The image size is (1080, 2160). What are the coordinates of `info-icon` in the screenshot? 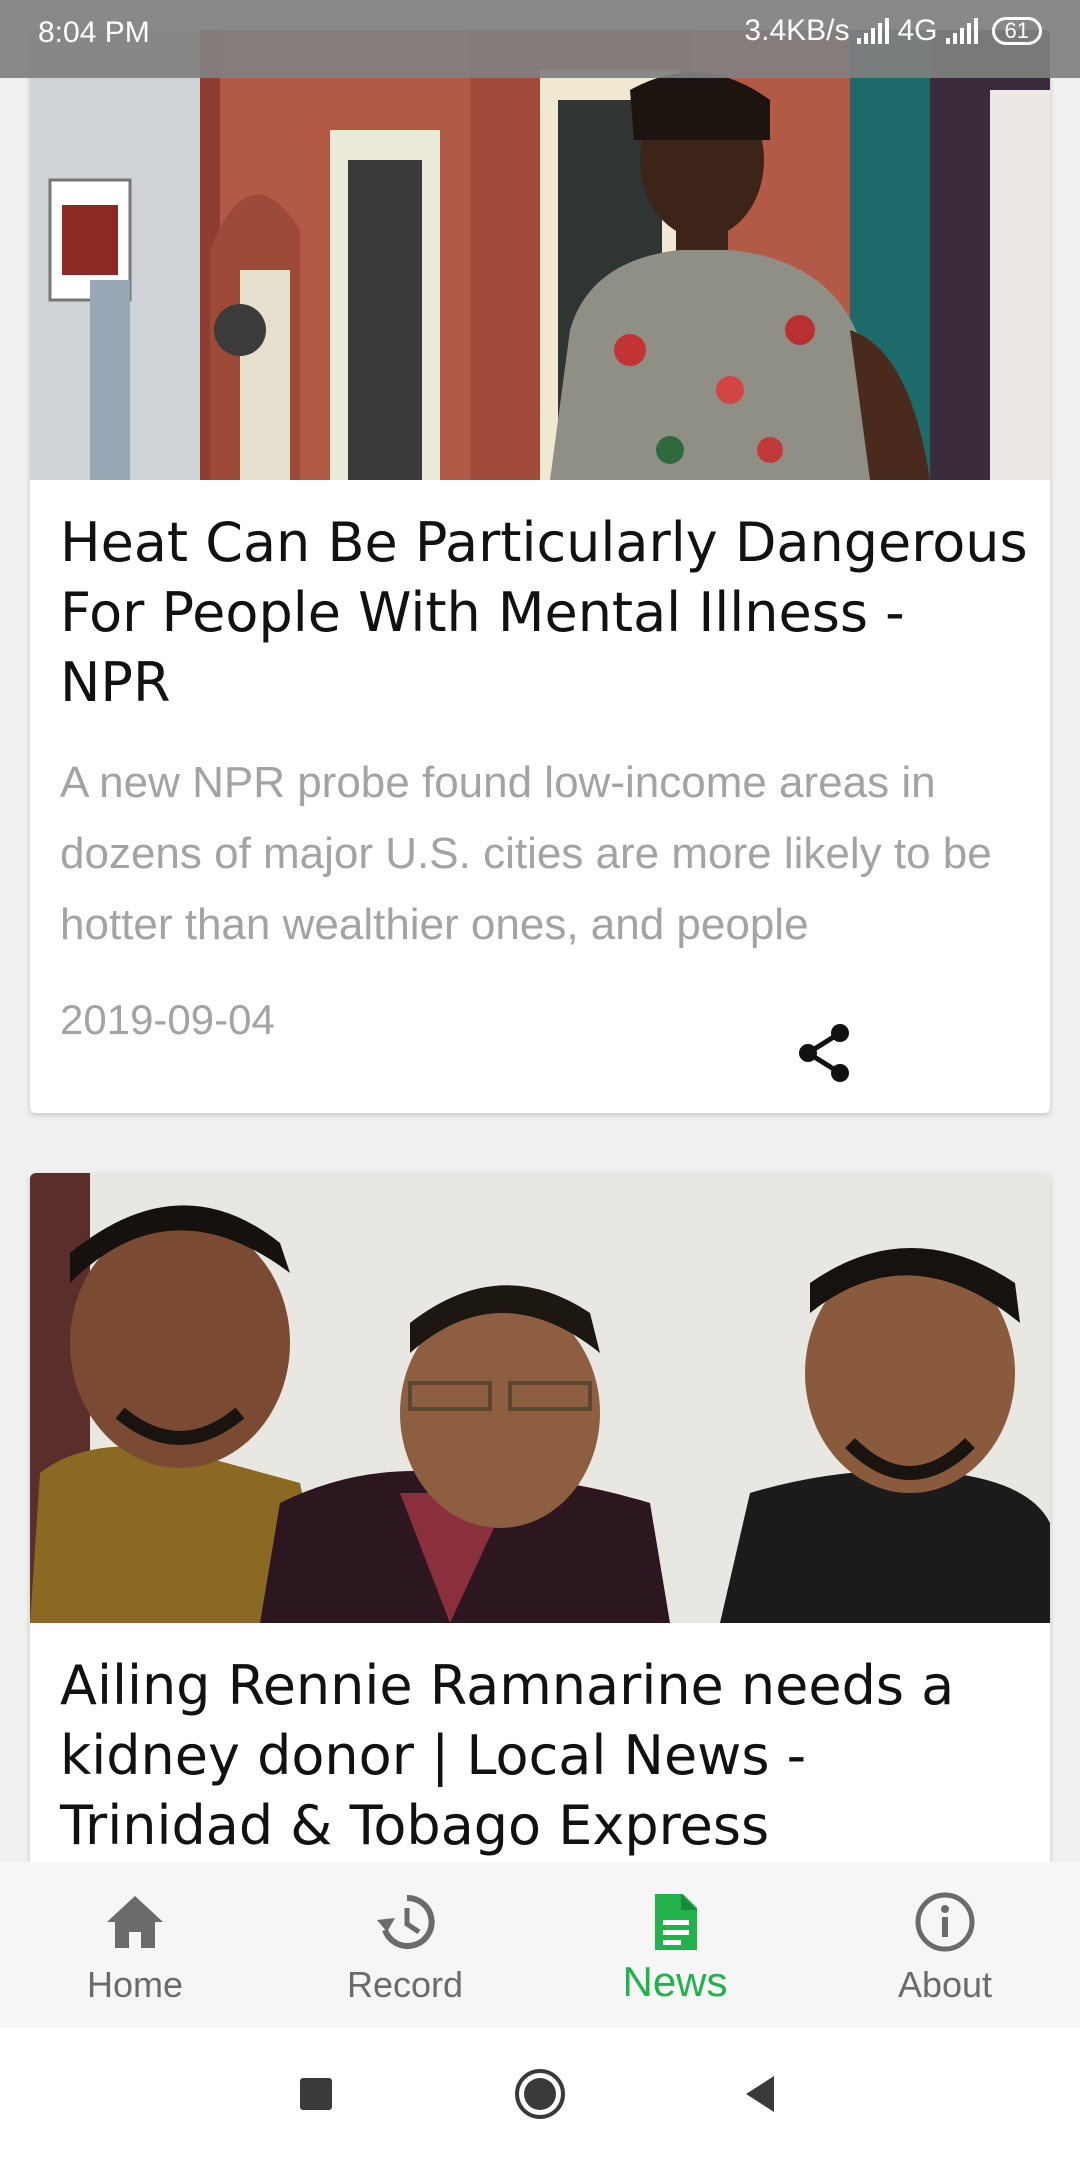 It's located at (945, 1922).